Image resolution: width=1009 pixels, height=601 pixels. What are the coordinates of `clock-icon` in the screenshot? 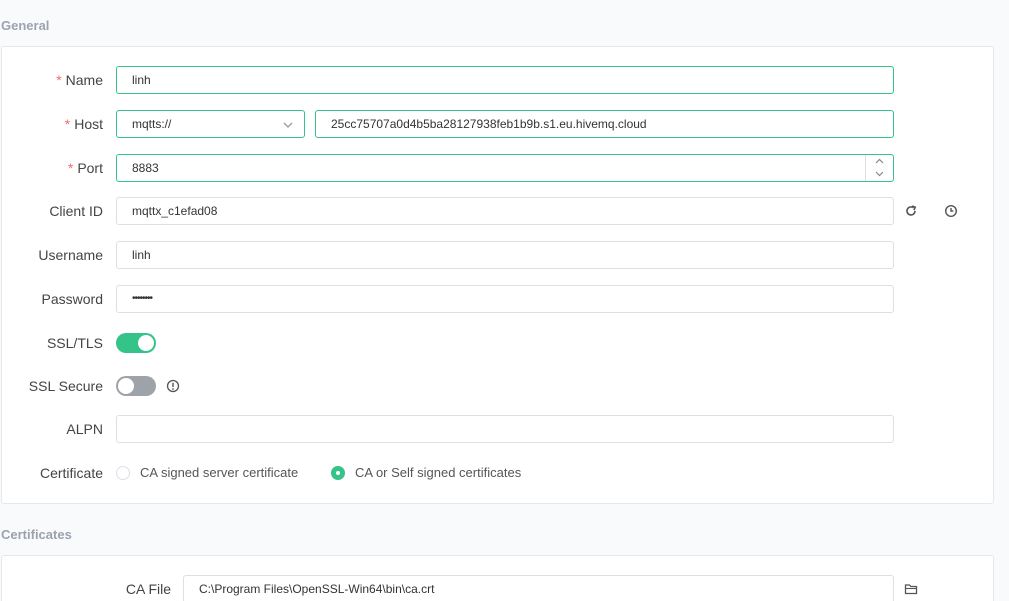 It's located at (951, 211).